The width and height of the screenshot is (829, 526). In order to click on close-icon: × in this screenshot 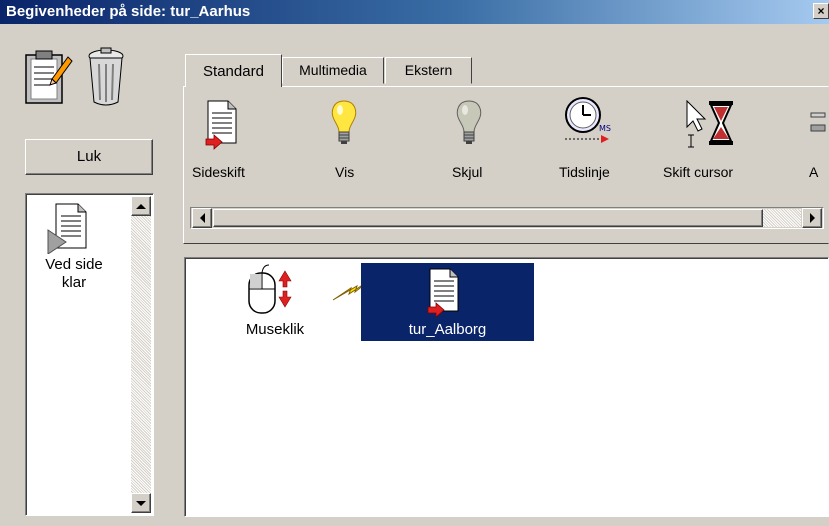, I will do `click(821, 11)`.